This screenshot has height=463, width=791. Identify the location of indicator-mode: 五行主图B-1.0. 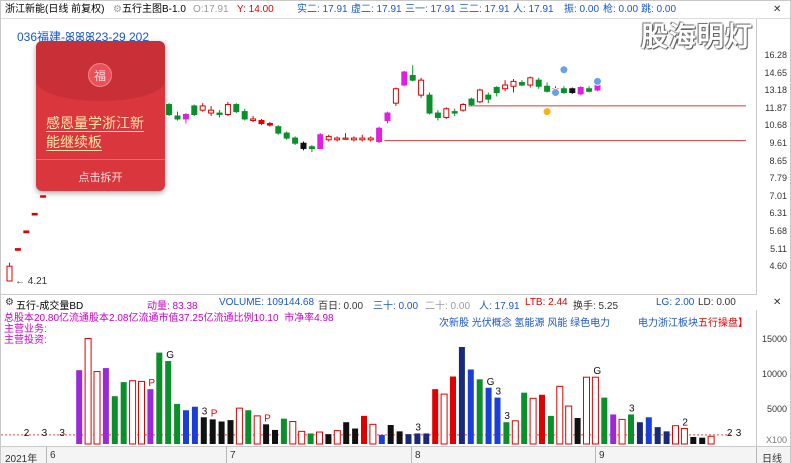
(154, 10).